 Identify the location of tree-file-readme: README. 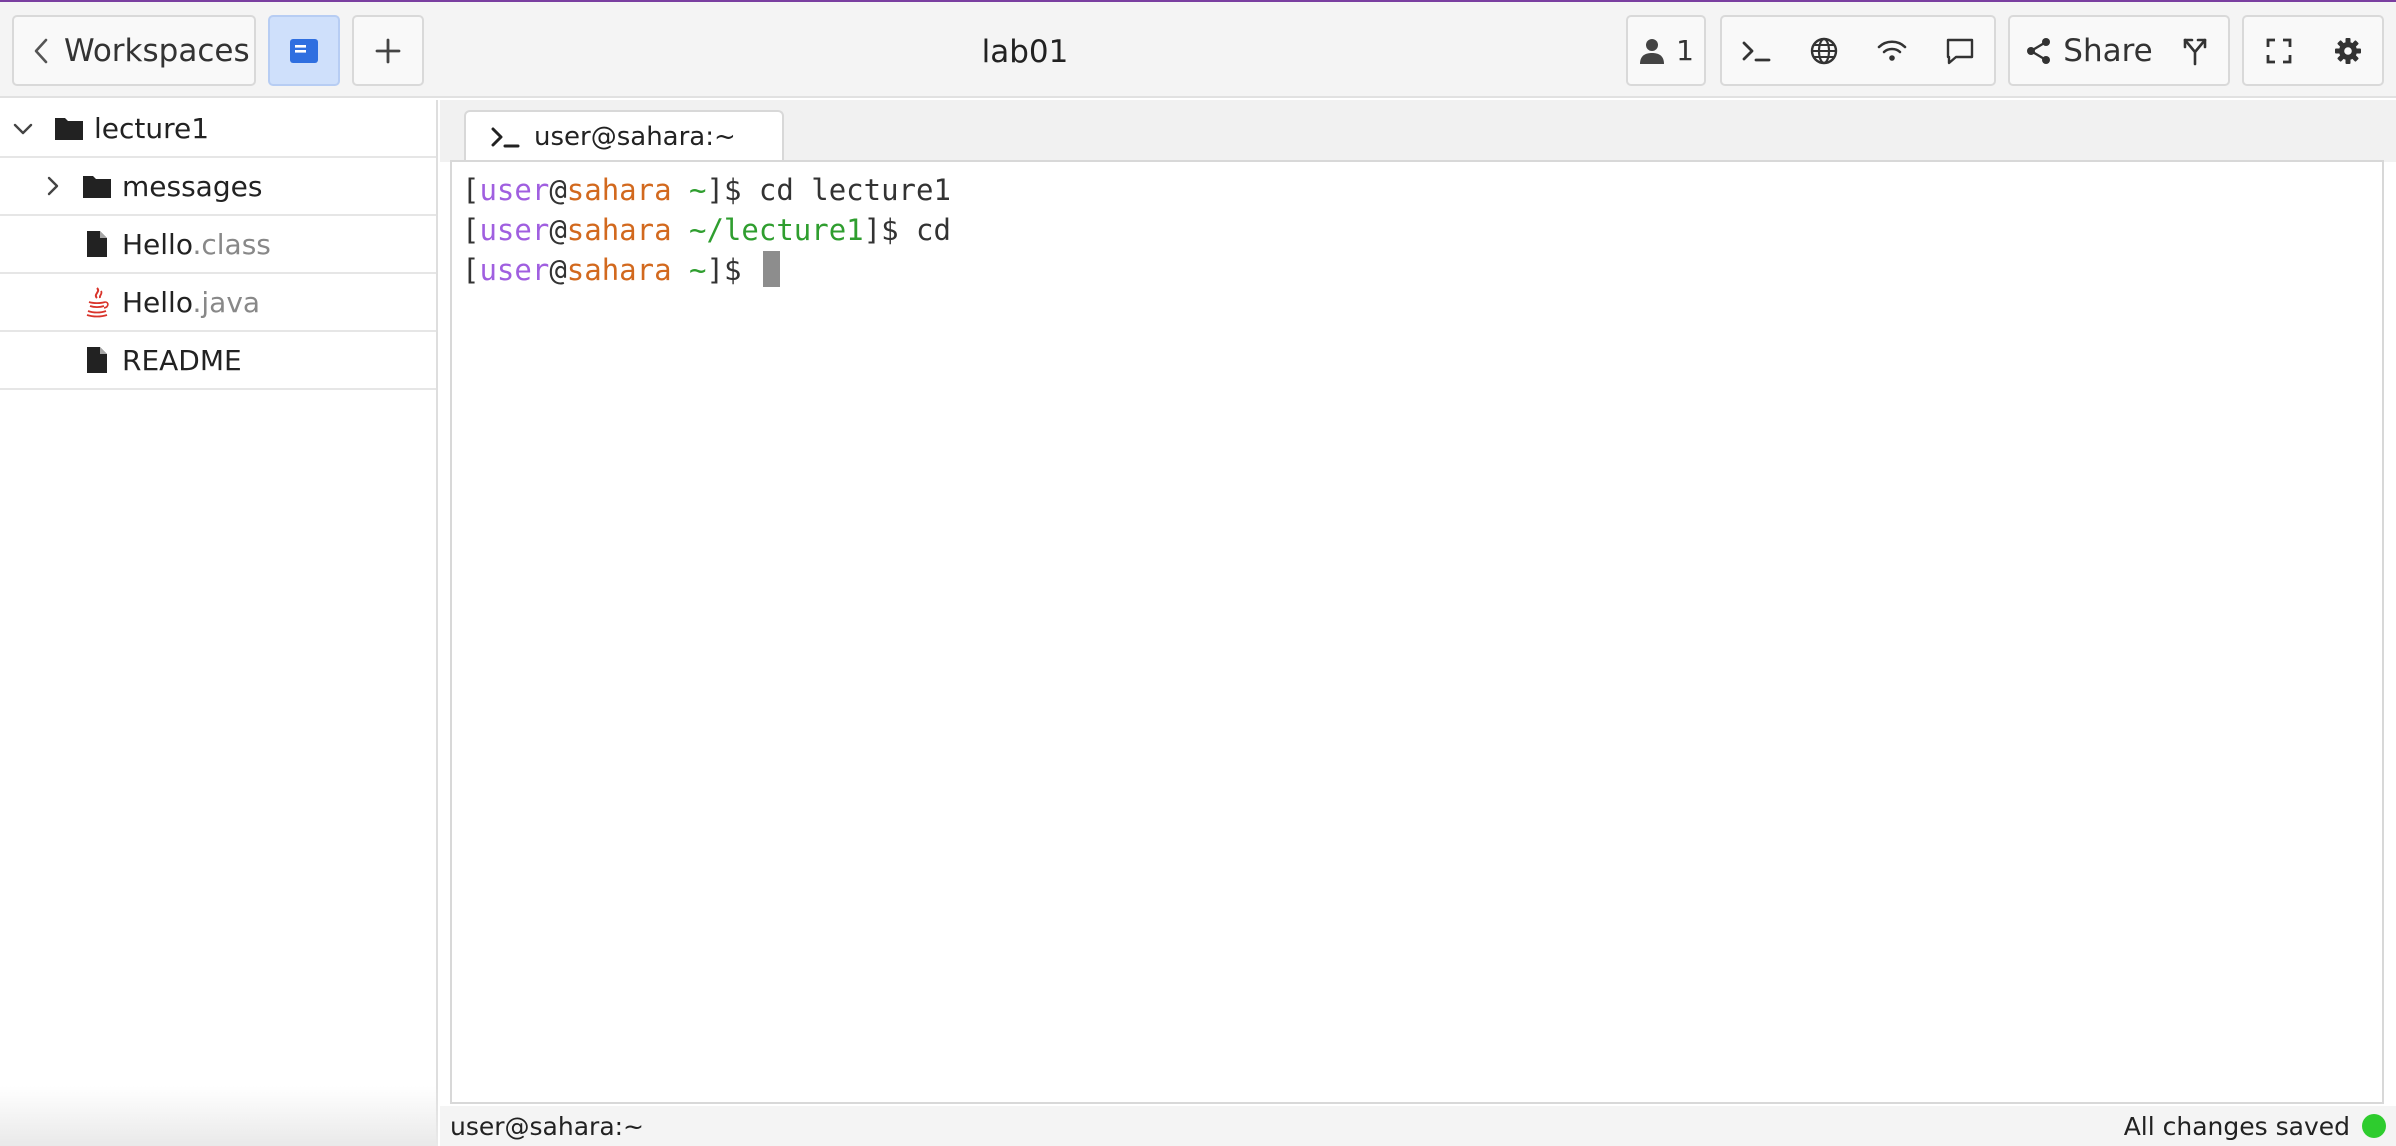
(218, 361).